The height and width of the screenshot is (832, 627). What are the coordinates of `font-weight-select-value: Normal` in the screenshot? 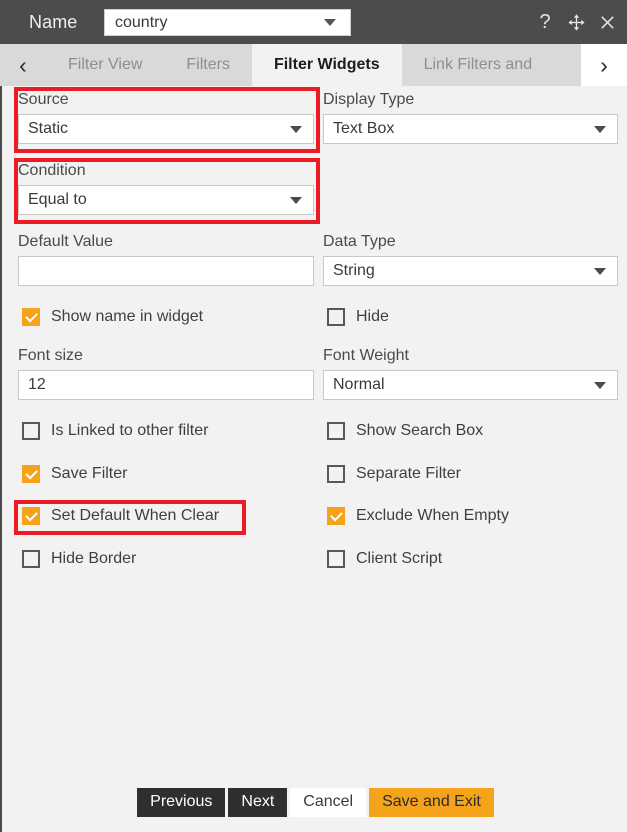 It's located at (359, 384).